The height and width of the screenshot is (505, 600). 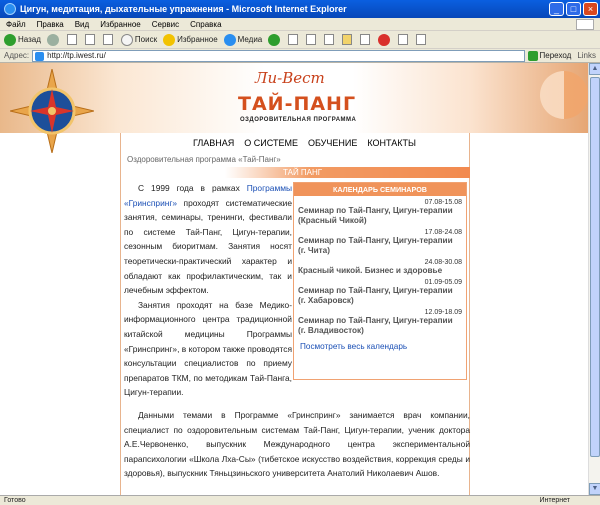 I want to click on messenger-icon, so click(x=365, y=39).